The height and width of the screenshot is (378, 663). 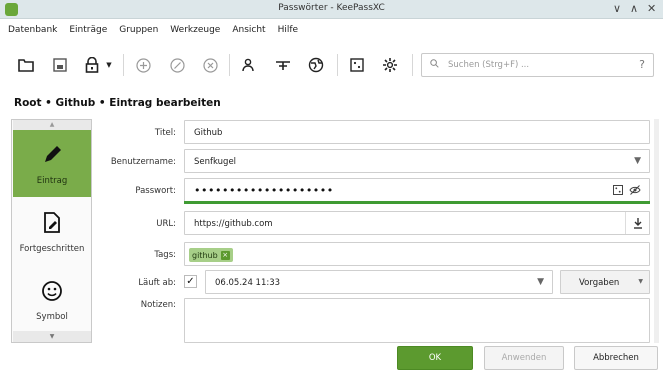 What do you see at coordinates (208, 133) in the screenshot?
I see `title-value: Github` at bounding box center [208, 133].